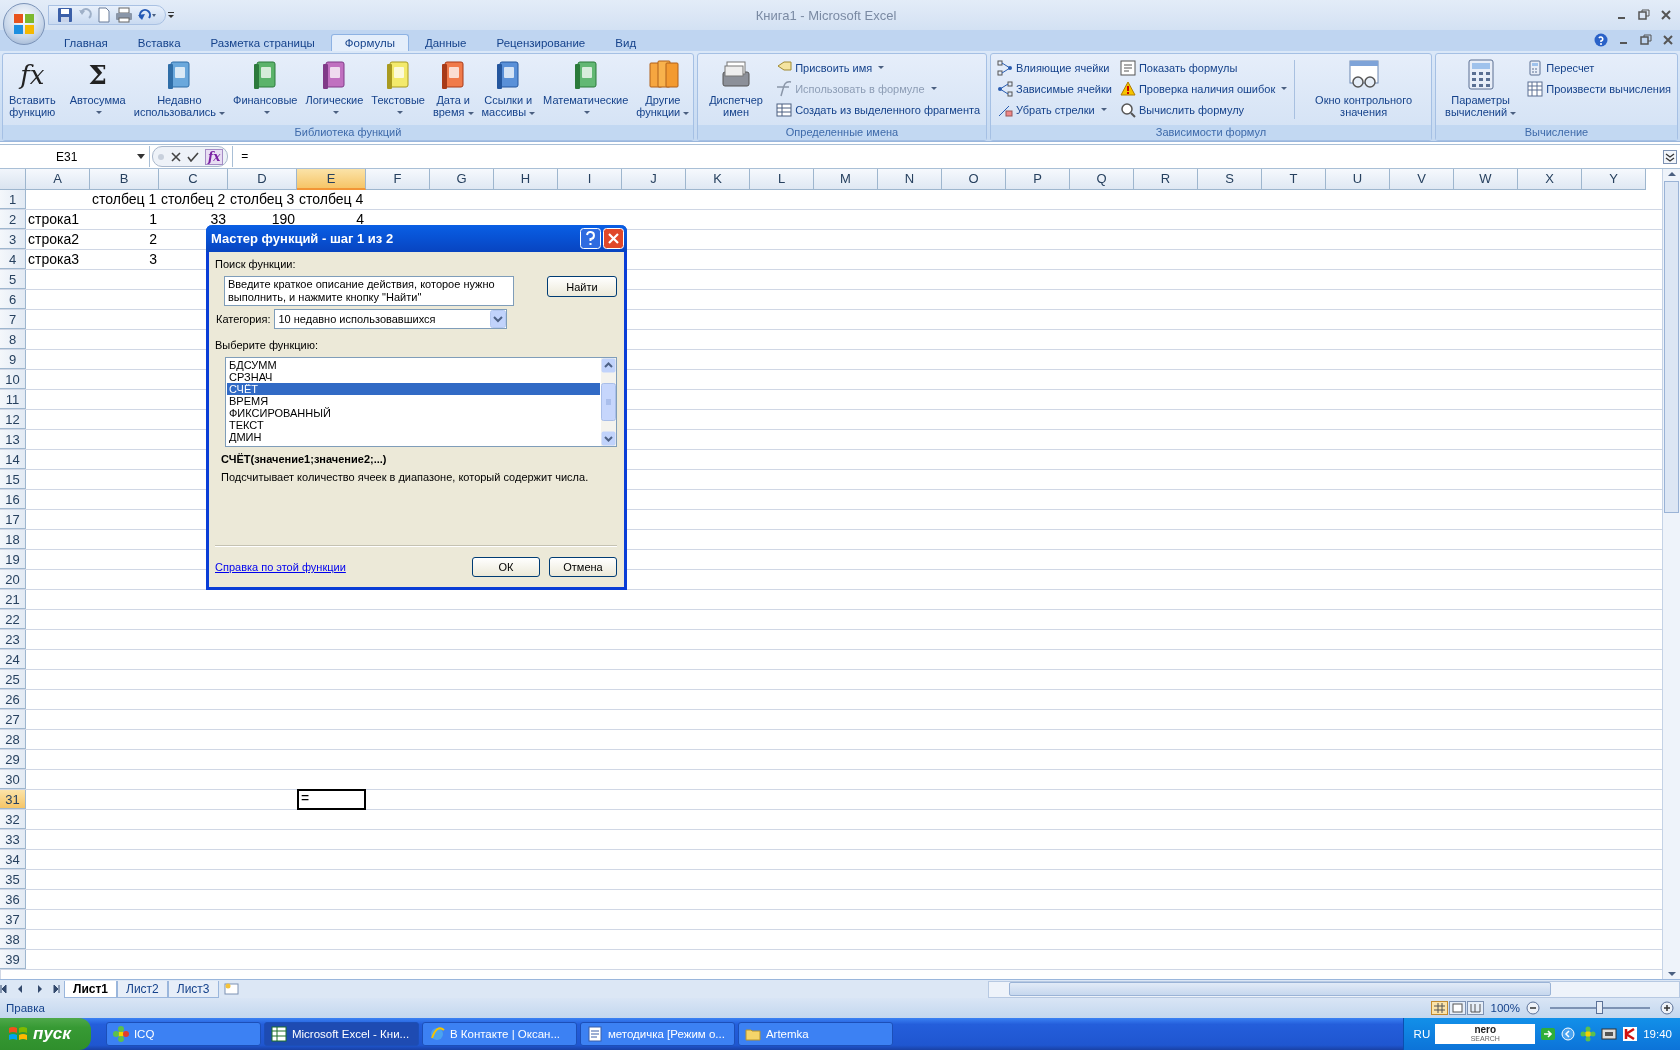  I want to click on row-header: 37, so click(13, 919).